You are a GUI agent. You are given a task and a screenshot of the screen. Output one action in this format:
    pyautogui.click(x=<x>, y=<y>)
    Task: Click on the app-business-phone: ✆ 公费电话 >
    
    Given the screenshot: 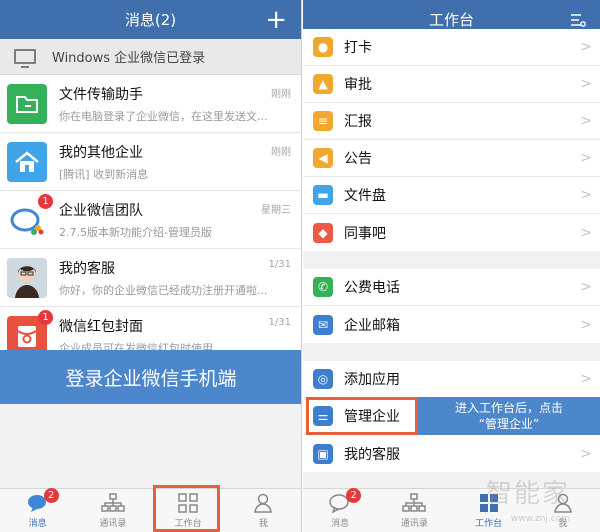 What is the action you would take?
    pyautogui.click(x=451, y=287)
    